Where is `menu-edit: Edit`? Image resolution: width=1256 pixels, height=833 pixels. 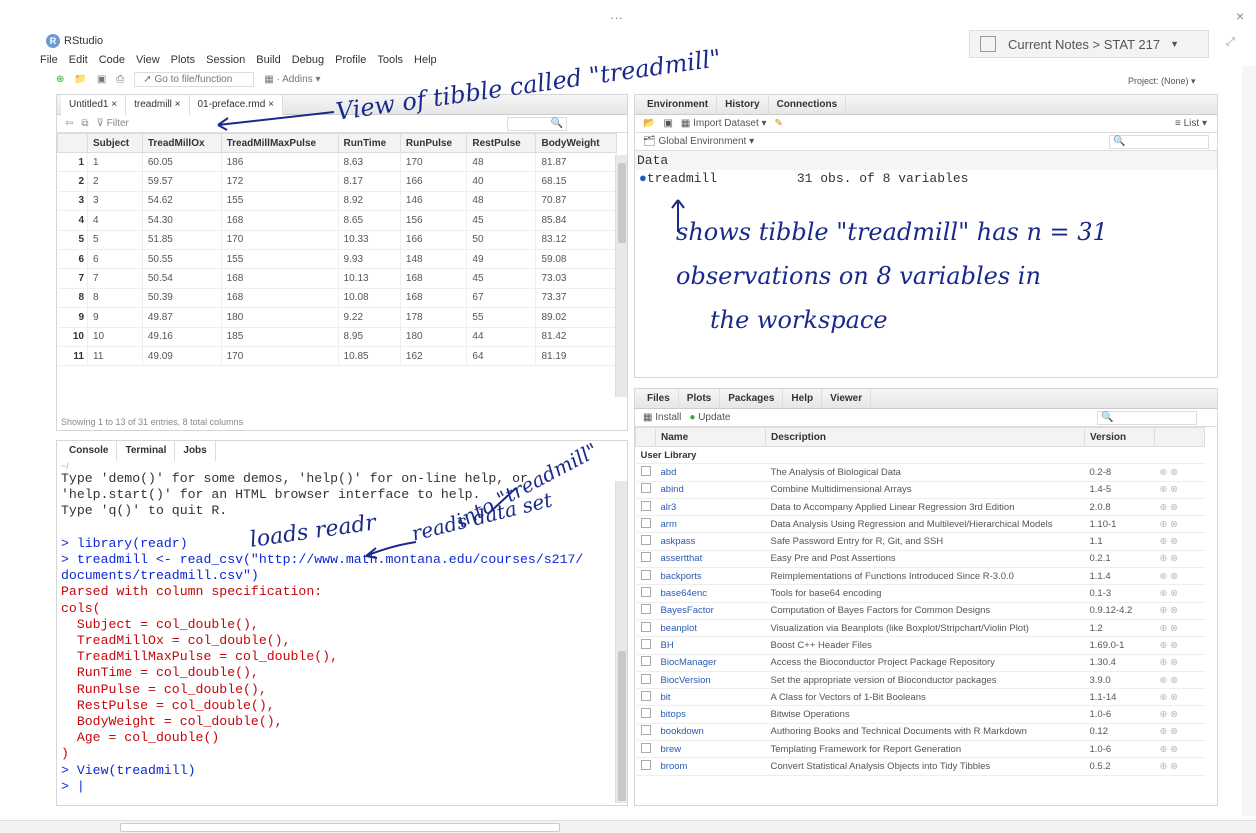
menu-edit: Edit is located at coordinates (78, 60).